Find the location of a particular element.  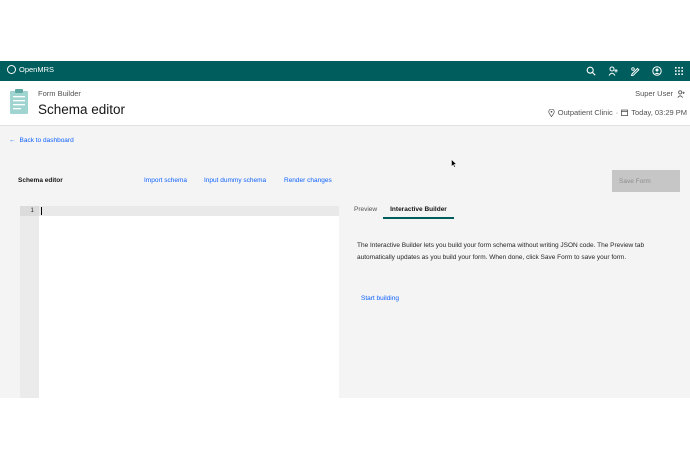

tab-list: Preview Interactive Builder is located at coordinates (401, 212).